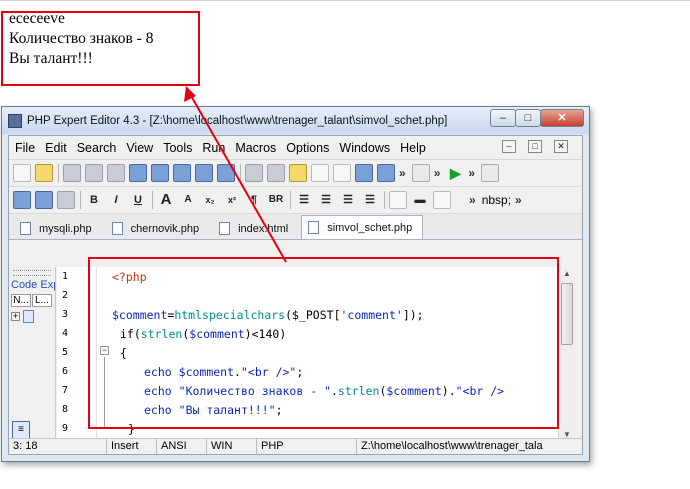 The height and width of the screenshot is (489, 690). What do you see at coordinates (94, 173) in the screenshot?
I see `save-all-icon` at bounding box center [94, 173].